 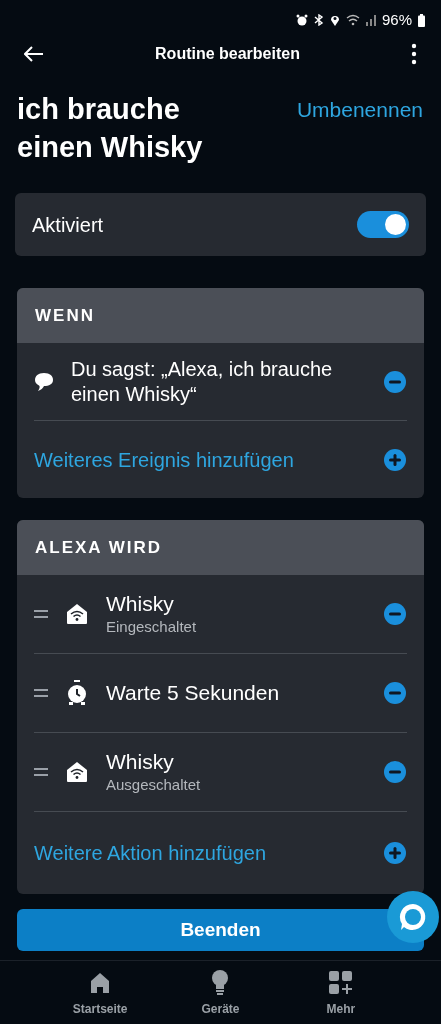 What do you see at coordinates (359, 110) in the screenshot?
I see `rename-link: Umbenennen` at bounding box center [359, 110].